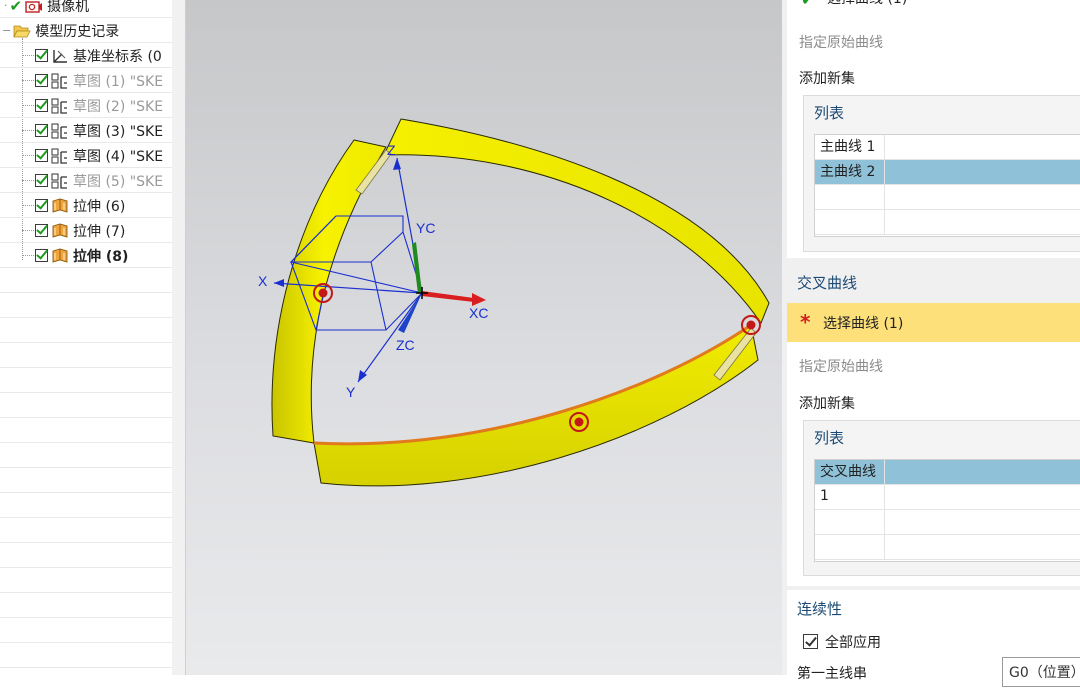  I want to click on tree-row-camera: · ✔ 摄像机, so click(86, 9).